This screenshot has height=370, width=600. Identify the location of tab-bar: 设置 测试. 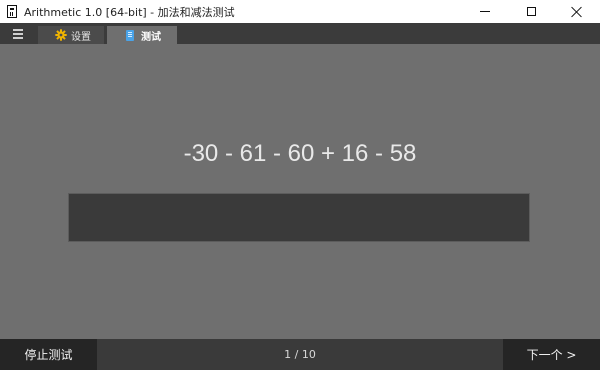
(300, 33).